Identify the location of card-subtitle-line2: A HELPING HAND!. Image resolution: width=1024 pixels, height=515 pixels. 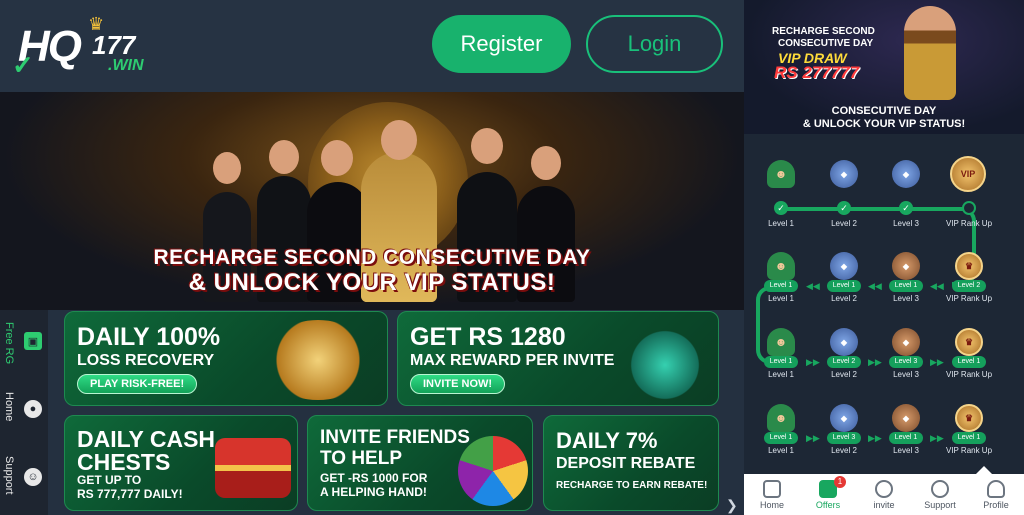
(373, 492).